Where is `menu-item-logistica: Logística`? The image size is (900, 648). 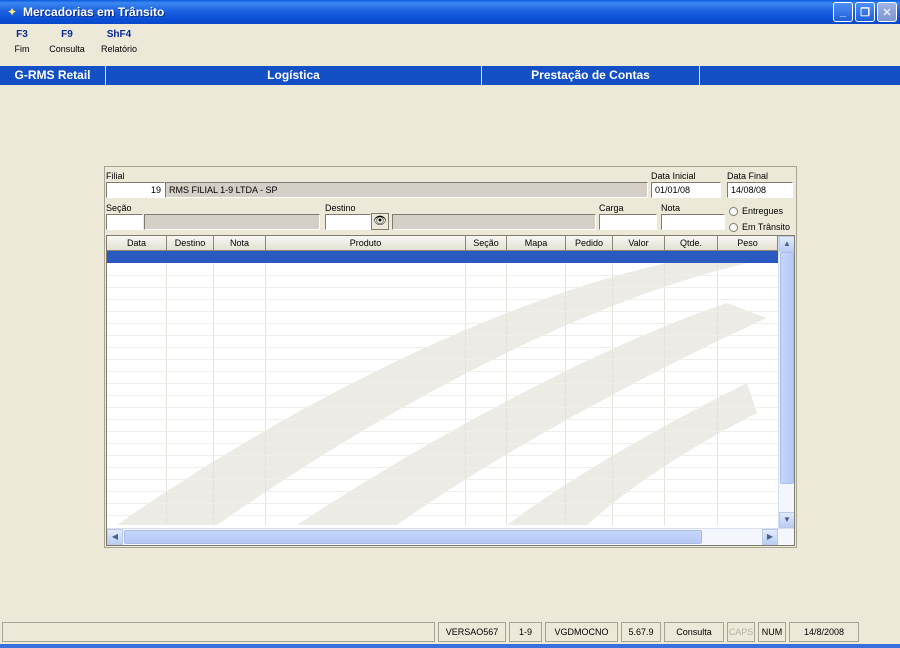 menu-item-logistica: Logística is located at coordinates (294, 75).